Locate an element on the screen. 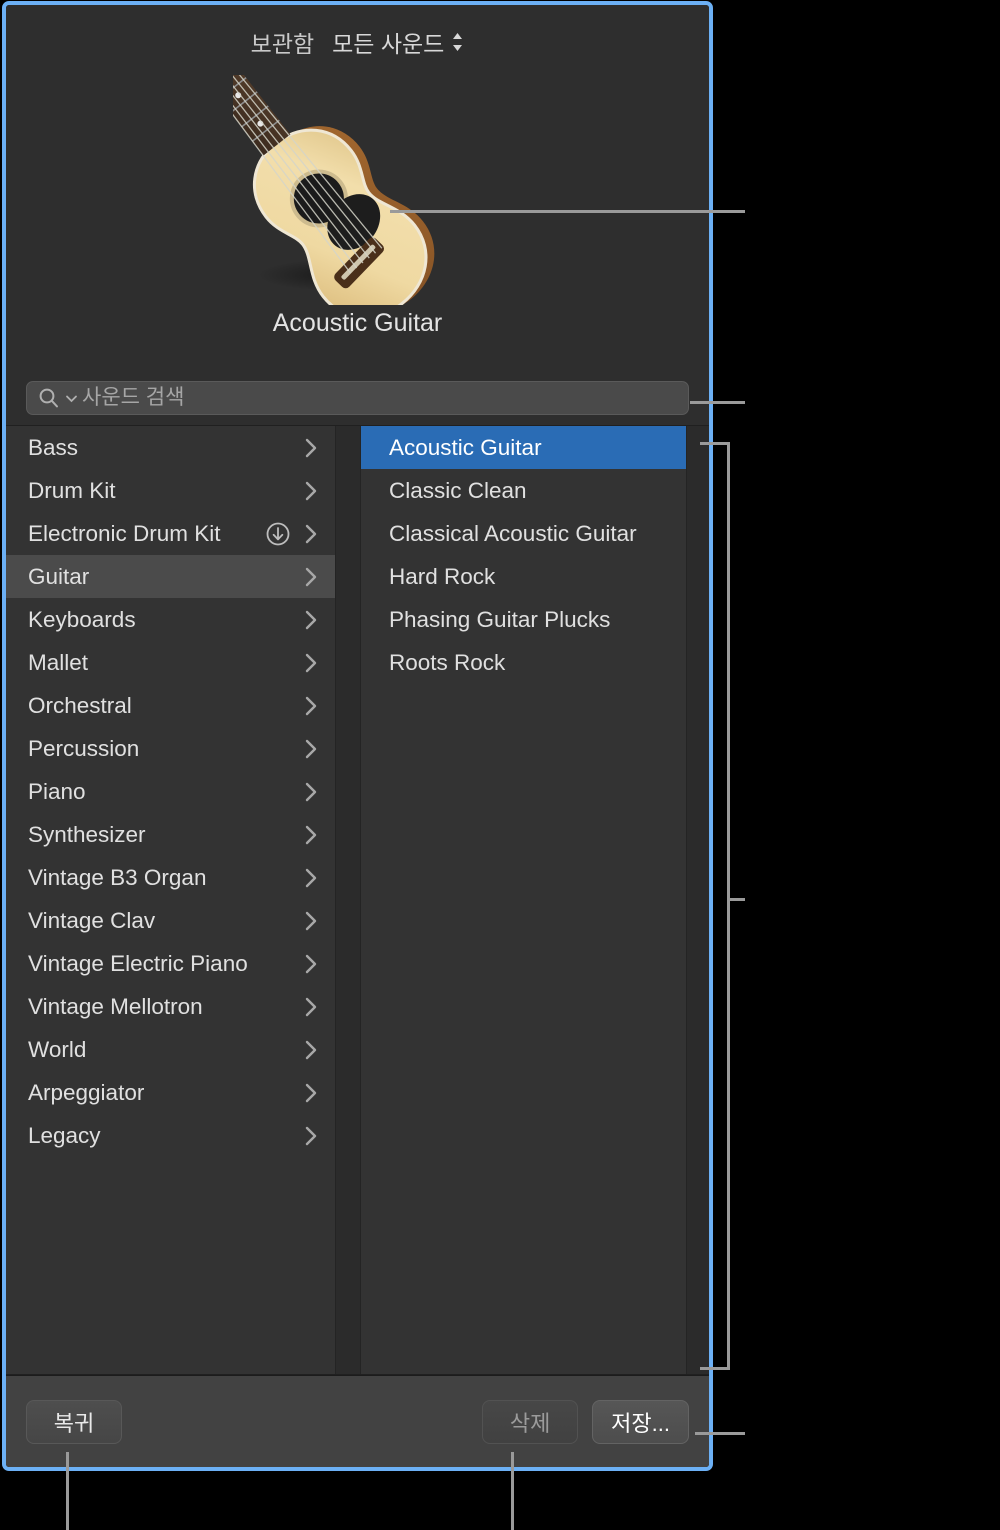  search-area: 사운드 검색 is located at coordinates (357, 398).